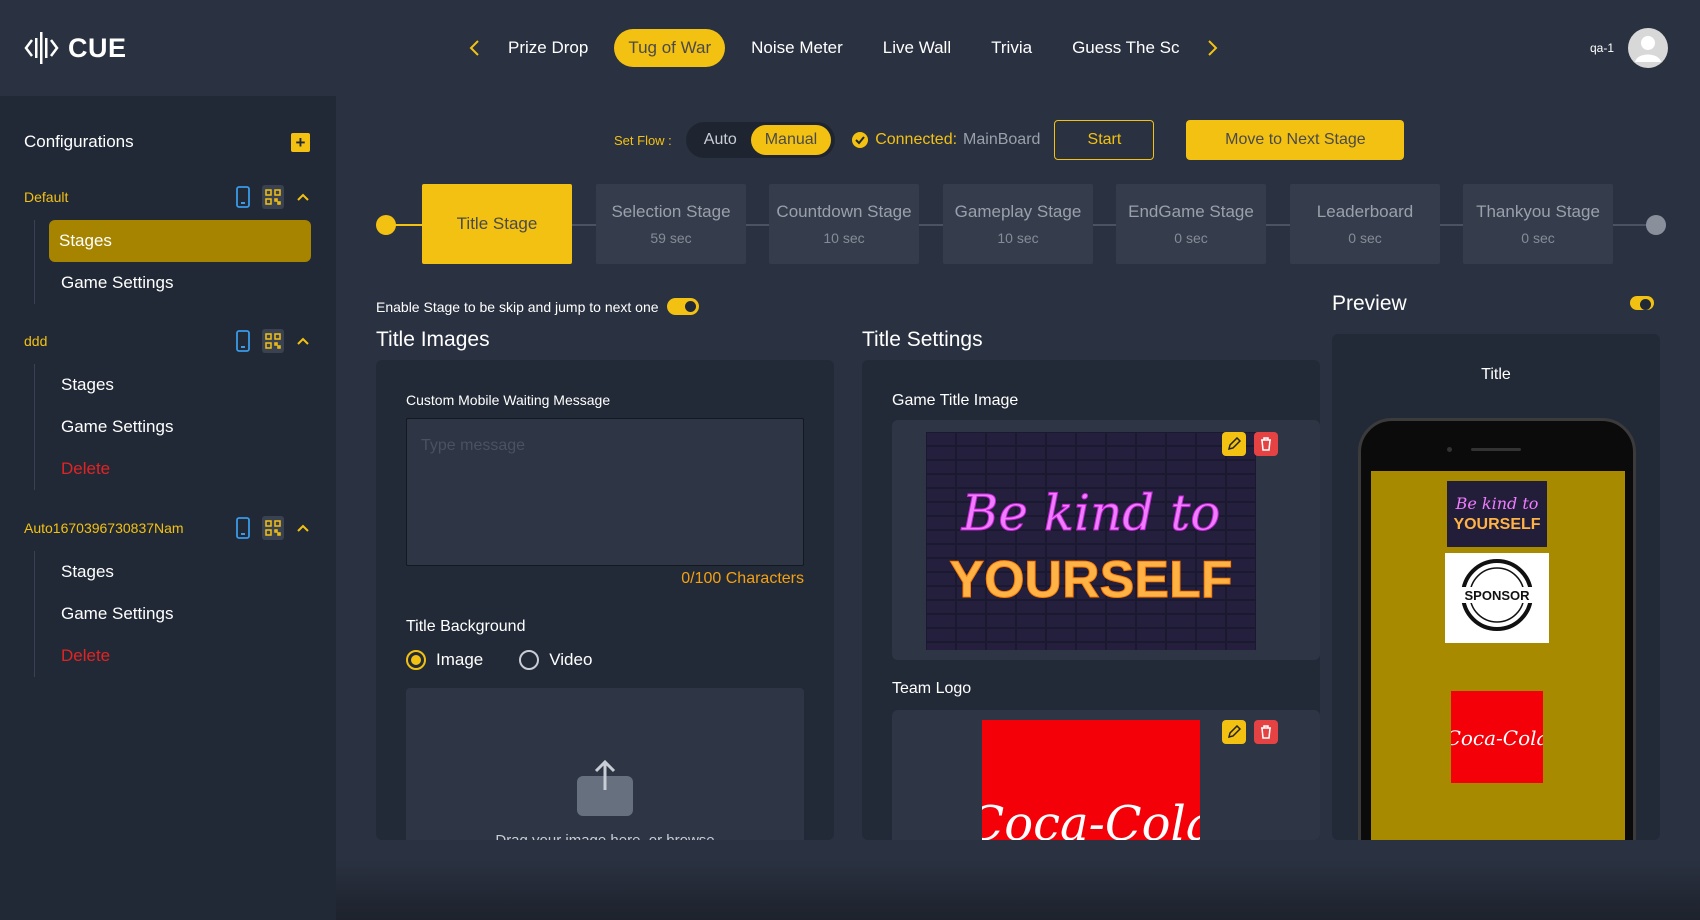 The image size is (1700, 920). What do you see at coordinates (41, 48) in the screenshot?
I see `logo-icon` at bounding box center [41, 48].